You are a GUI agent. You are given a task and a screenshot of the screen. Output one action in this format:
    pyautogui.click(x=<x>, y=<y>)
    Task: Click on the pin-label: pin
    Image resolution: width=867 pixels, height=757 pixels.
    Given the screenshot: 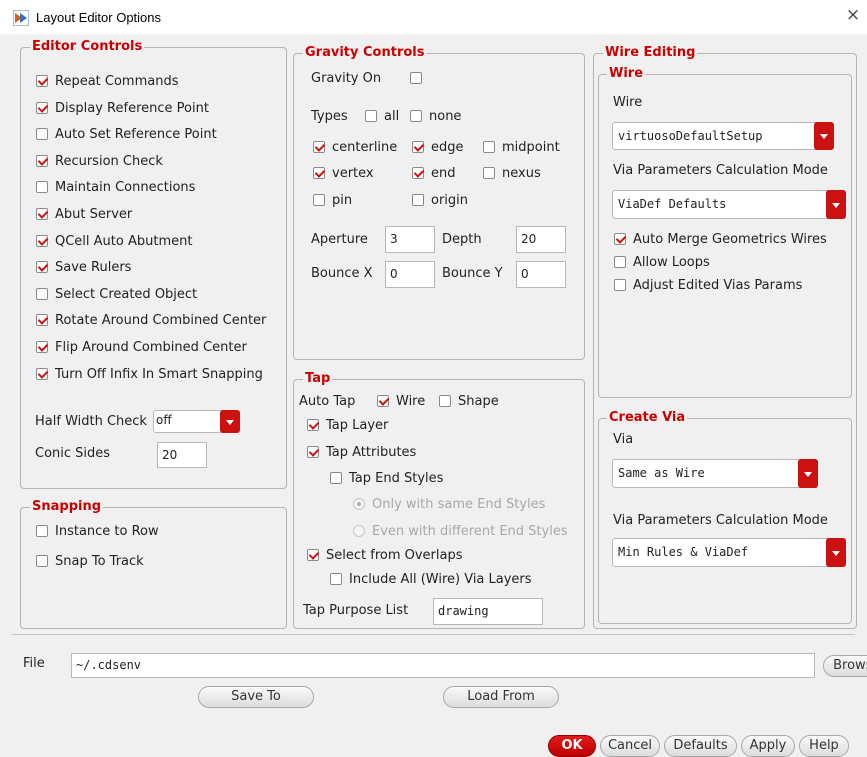 What is the action you would take?
    pyautogui.click(x=342, y=200)
    